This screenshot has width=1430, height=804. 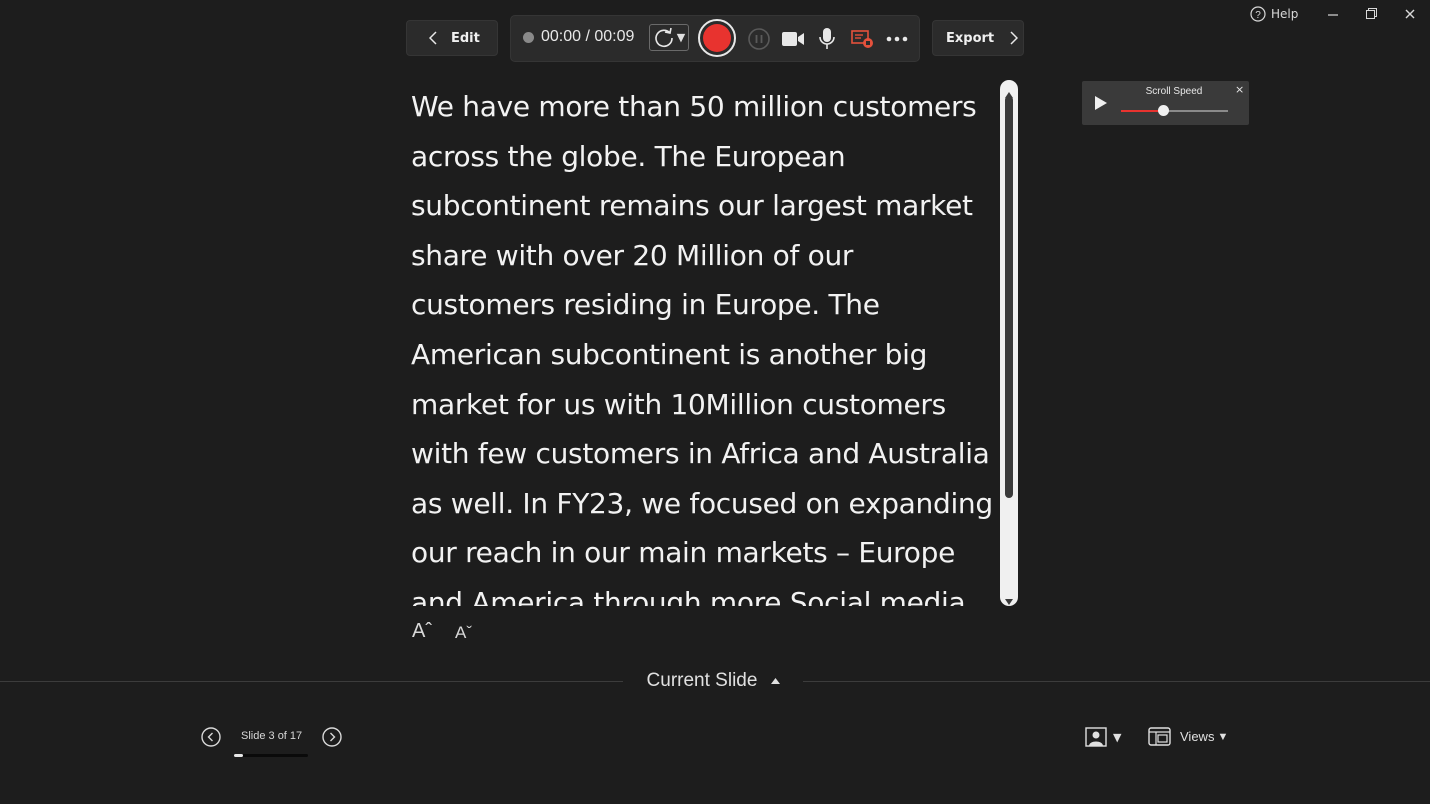 I want to click on scroll-speed-panel: Scroll Speed ×, so click(x=1165, y=103).